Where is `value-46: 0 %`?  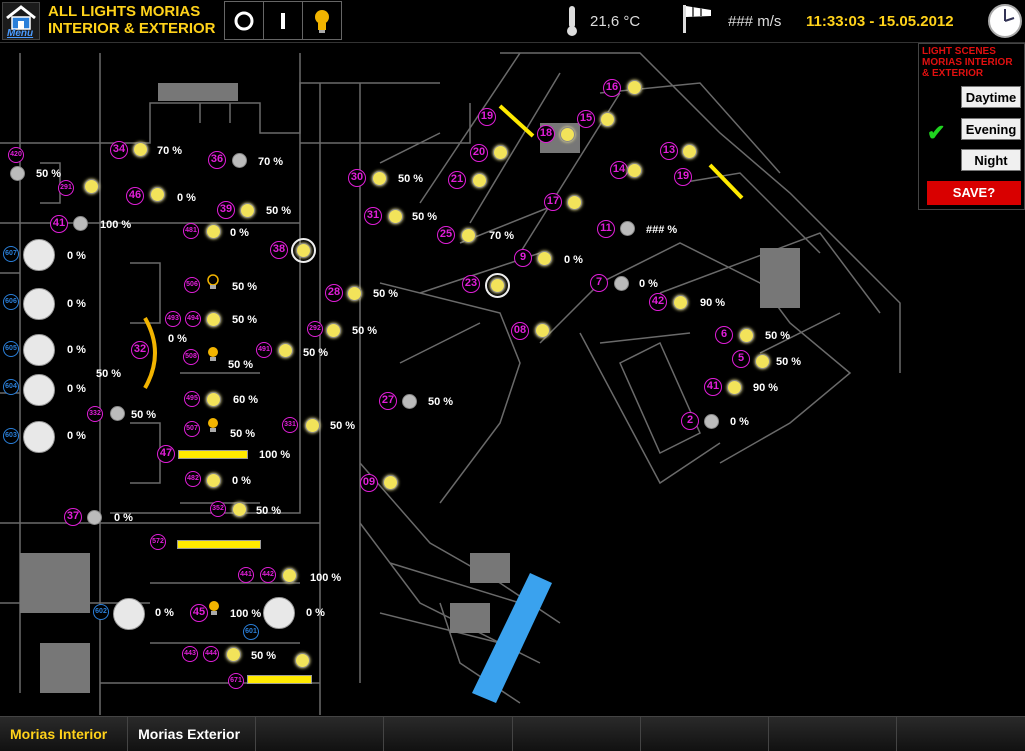 value-46: 0 % is located at coordinates (186, 198).